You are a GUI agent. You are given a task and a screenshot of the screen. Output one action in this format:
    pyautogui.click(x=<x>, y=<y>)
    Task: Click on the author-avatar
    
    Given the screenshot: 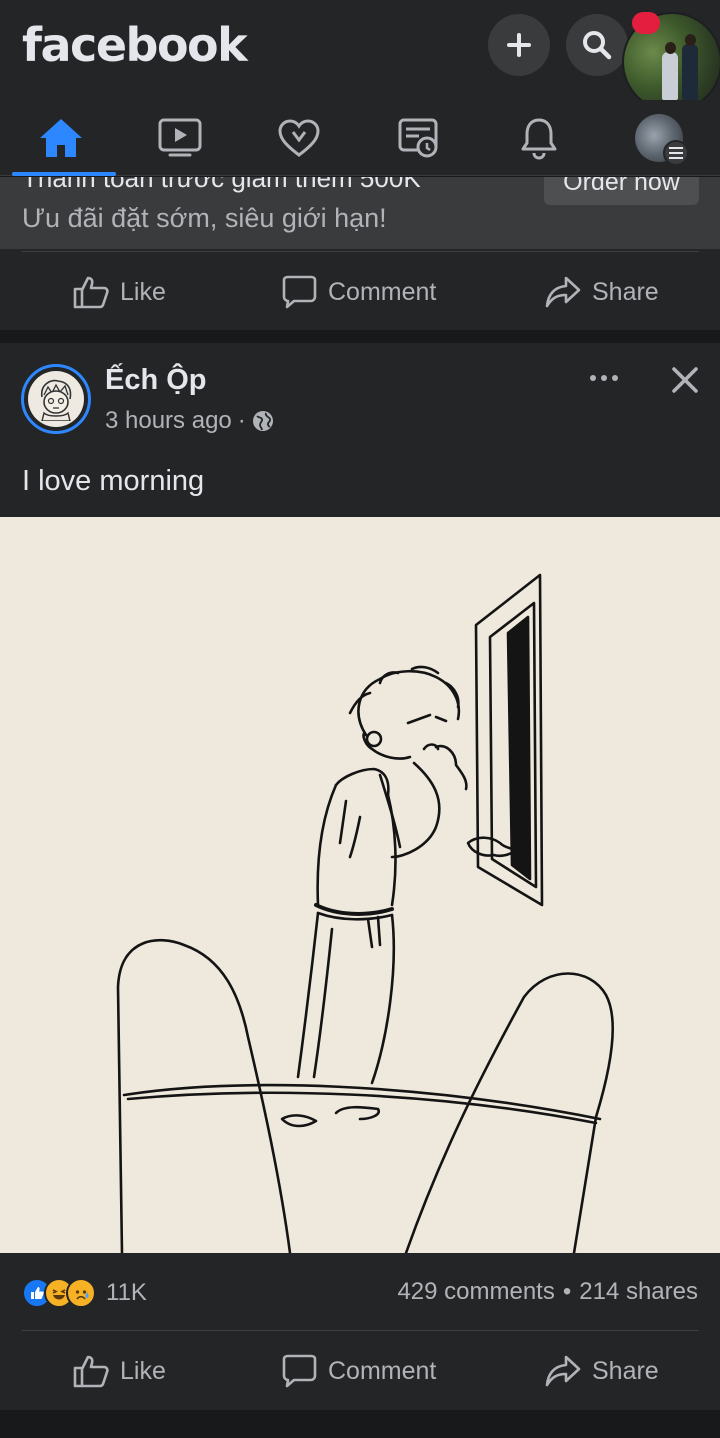 What is the action you would take?
    pyautogui.click(x=56, y=399)
    